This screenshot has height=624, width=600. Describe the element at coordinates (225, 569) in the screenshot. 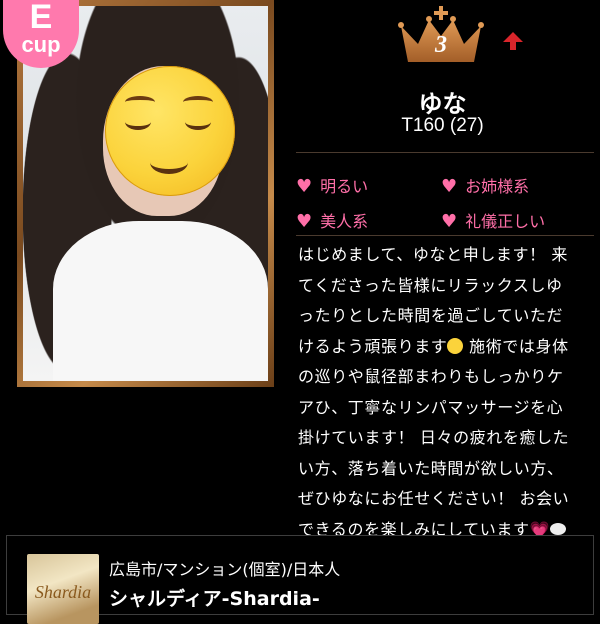

I see `shop-area: 広島市/マンション(個室)/日本人` at that location.